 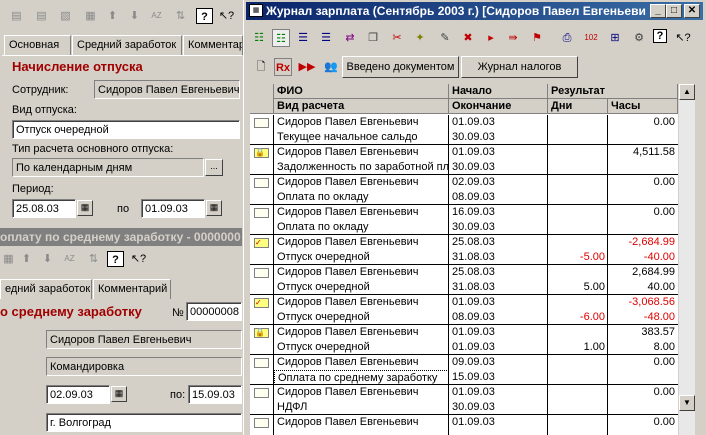 I want to click on header-start: Начало, so click(x=498, y=91).